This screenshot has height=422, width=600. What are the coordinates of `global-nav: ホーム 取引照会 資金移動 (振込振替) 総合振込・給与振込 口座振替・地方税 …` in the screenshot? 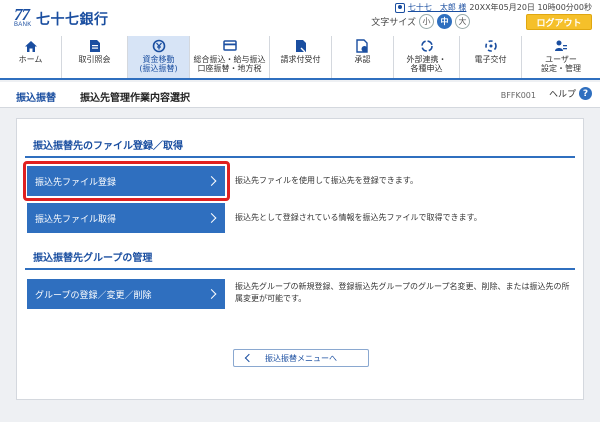 It's located at (300, 58).